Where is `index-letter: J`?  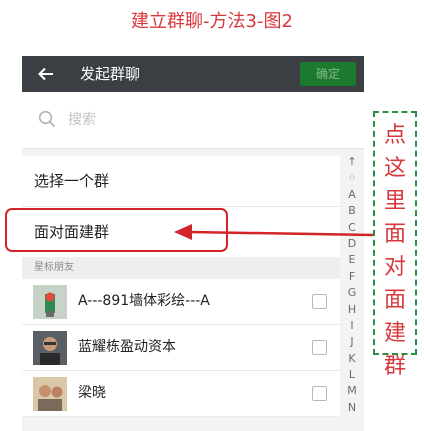
index-letter: J is located at coordinates (352, 342).